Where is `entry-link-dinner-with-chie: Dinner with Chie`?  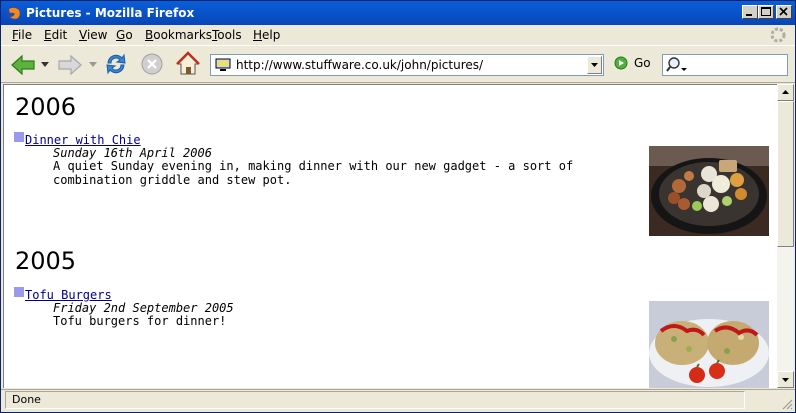
entry-link-dinner-with-chie: Dinner with Chie is located at coordinates (83, 140).